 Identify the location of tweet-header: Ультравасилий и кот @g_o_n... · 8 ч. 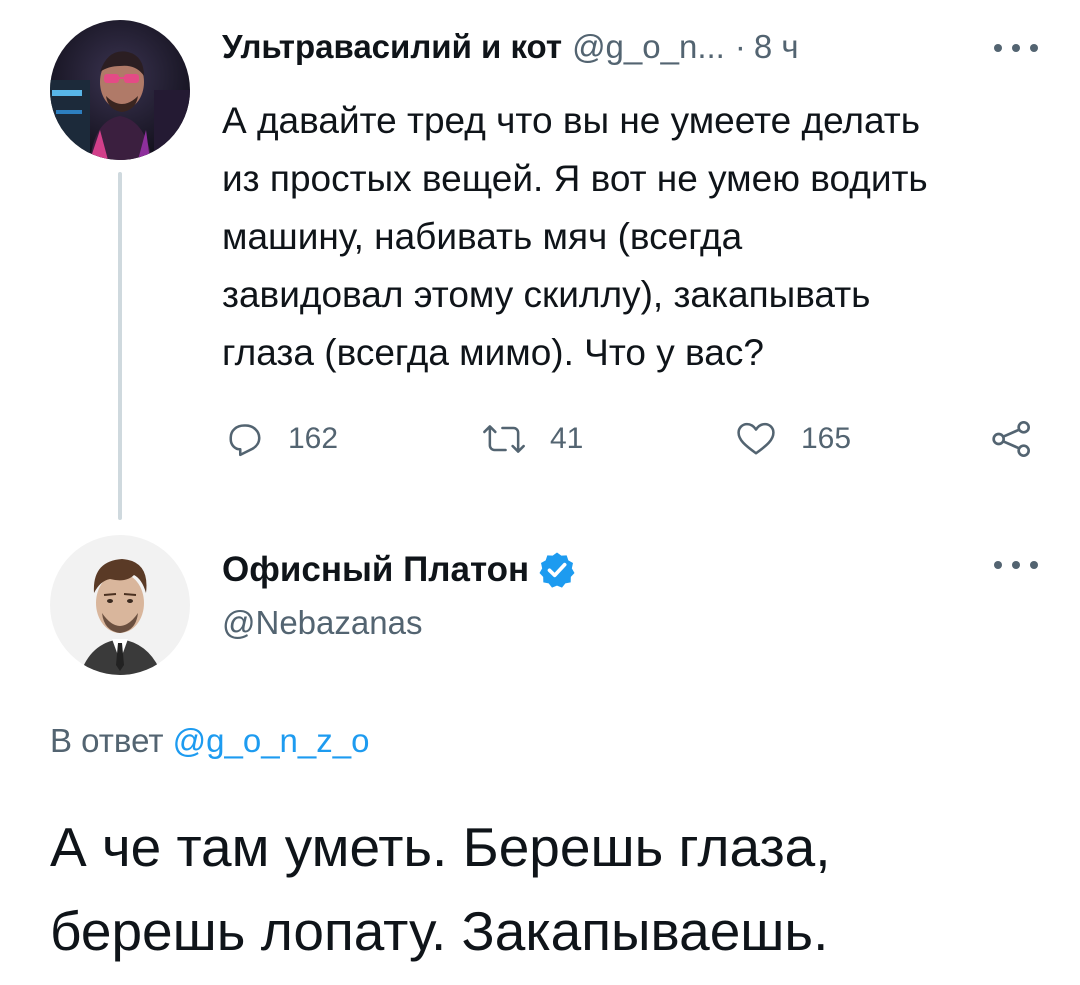
(510, 47).